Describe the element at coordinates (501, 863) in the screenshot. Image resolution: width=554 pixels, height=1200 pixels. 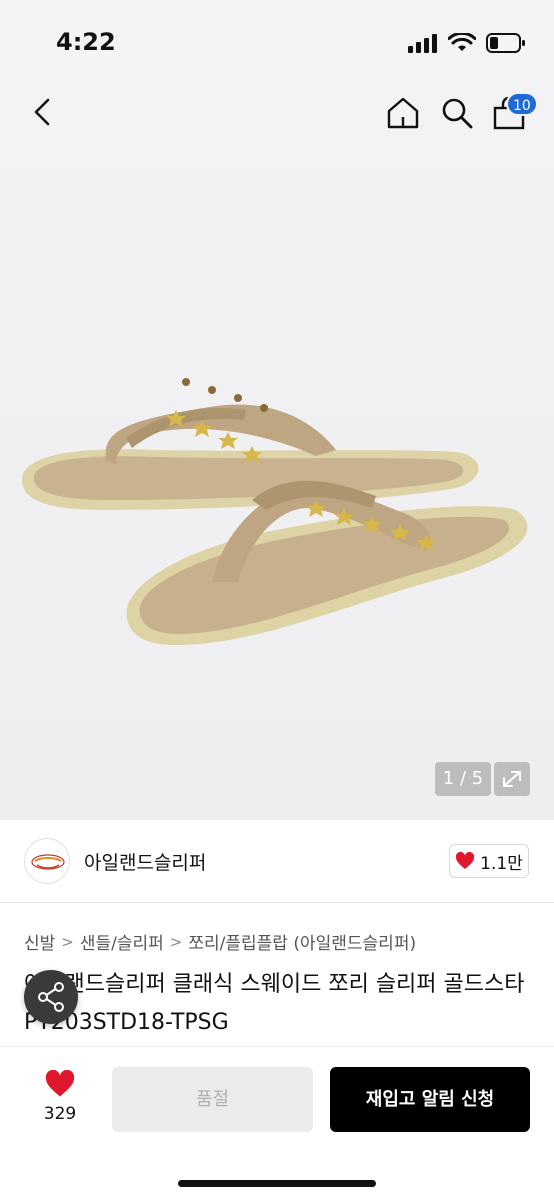
I see `brand-like-count: 1.1만` at that location.